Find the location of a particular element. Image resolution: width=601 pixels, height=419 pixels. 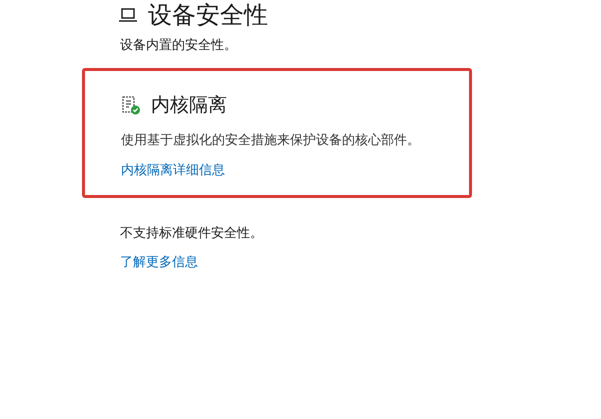

section-title: 内核隔离 is located at coordinates (189, 105).